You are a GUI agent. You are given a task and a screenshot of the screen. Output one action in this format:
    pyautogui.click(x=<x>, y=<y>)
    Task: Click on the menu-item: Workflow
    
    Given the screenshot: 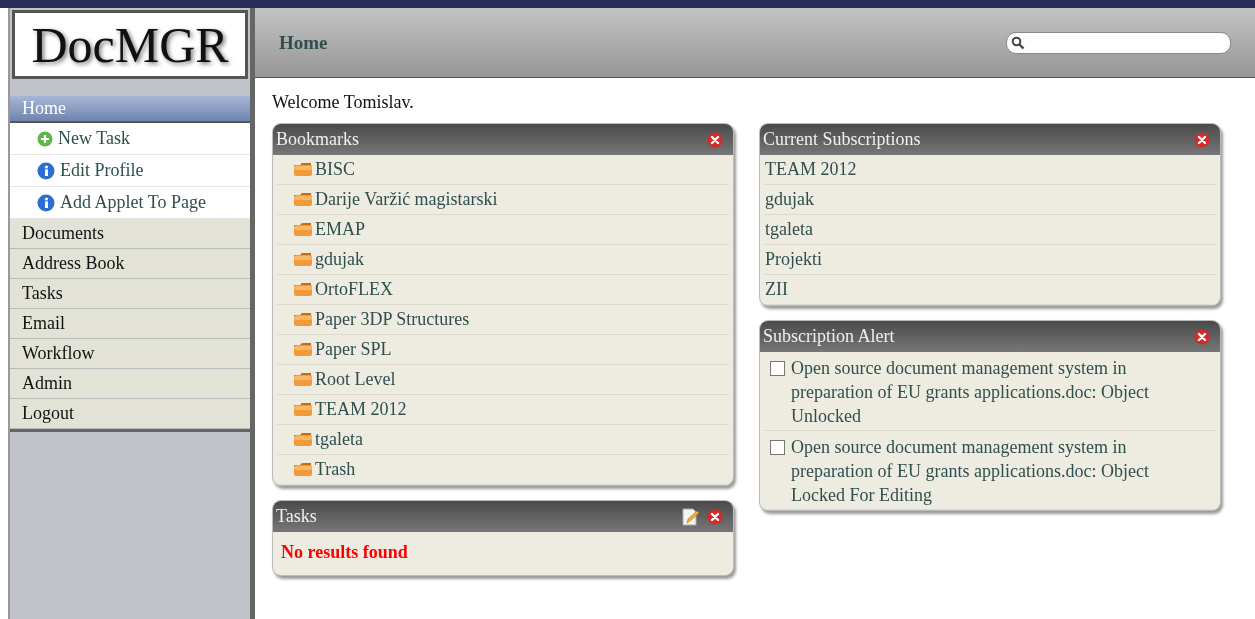 What is the action you would take?
    pyautogui.click(x=130, y=354)
    